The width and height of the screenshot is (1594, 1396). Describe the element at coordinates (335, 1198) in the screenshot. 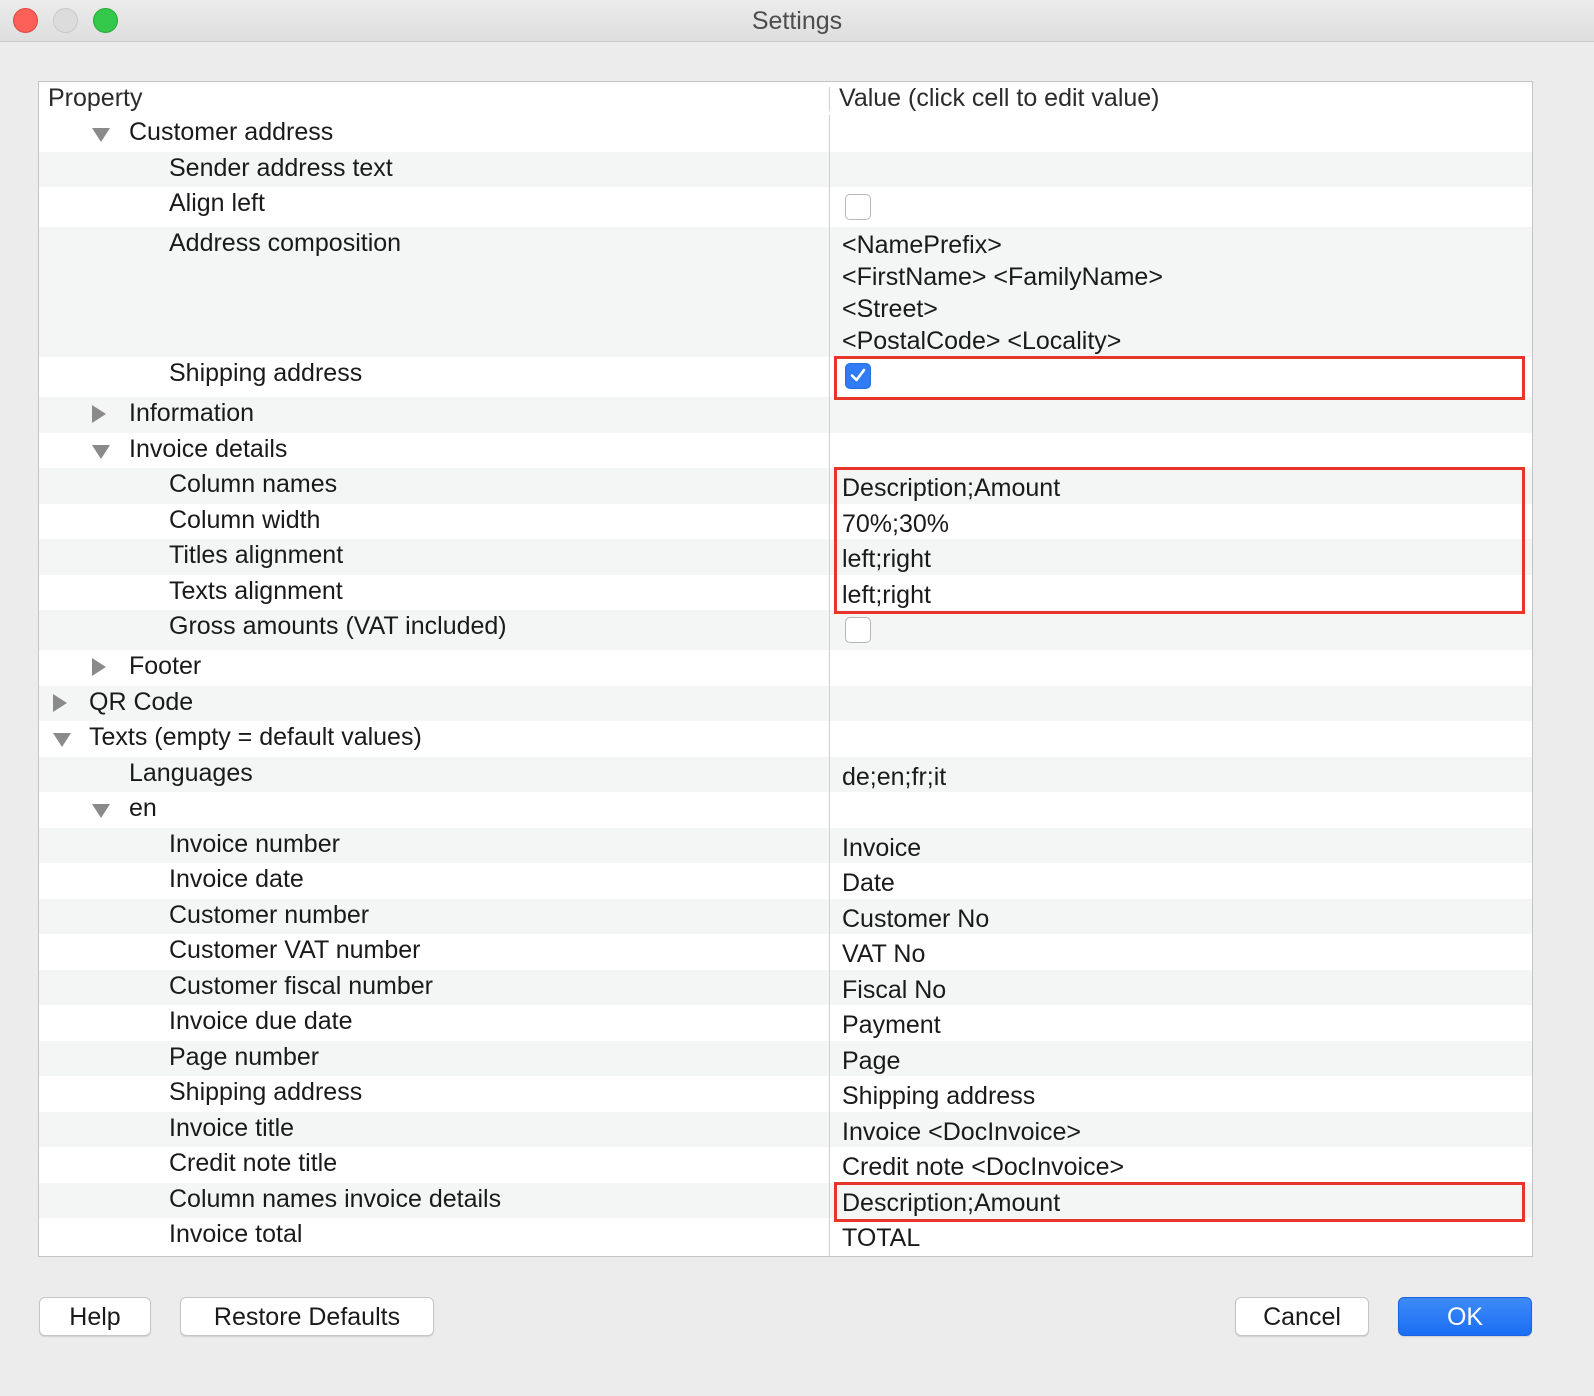

I see `property-label: Column names invoice details` at that location.